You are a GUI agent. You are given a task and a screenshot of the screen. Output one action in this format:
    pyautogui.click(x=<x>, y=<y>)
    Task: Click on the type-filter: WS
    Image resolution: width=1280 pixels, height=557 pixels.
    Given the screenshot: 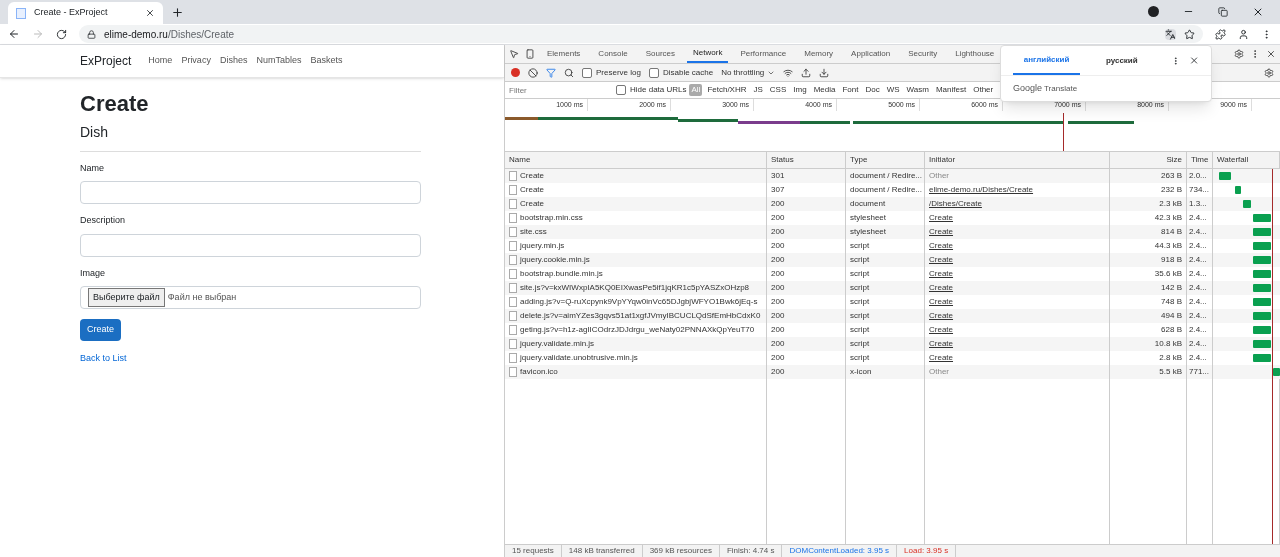 What is the action you would take?
    pyautogui.click(x=893, y=90)
    